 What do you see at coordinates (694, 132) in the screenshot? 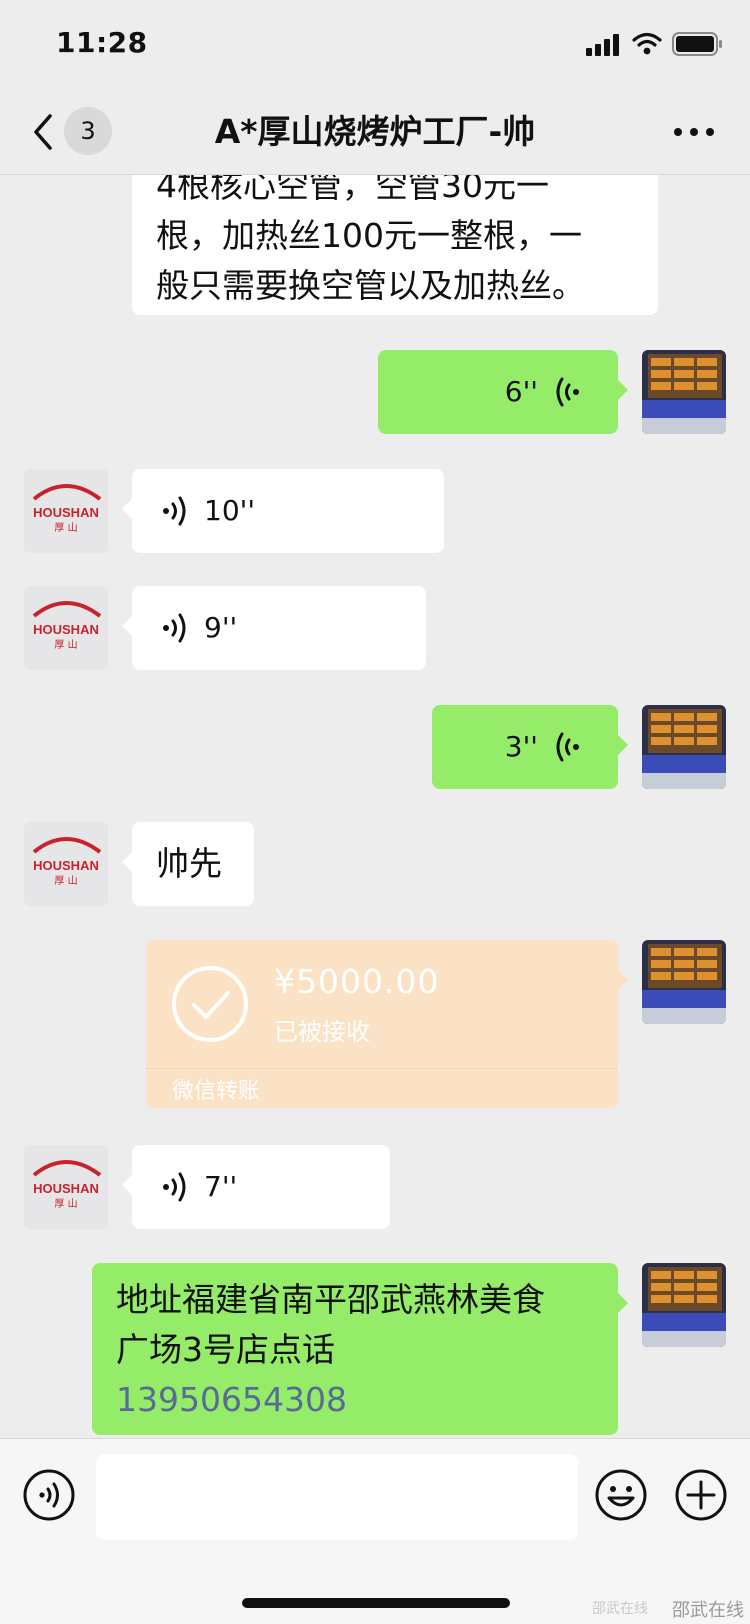
I see `more-options-icon` at bounding box center [694, 132].